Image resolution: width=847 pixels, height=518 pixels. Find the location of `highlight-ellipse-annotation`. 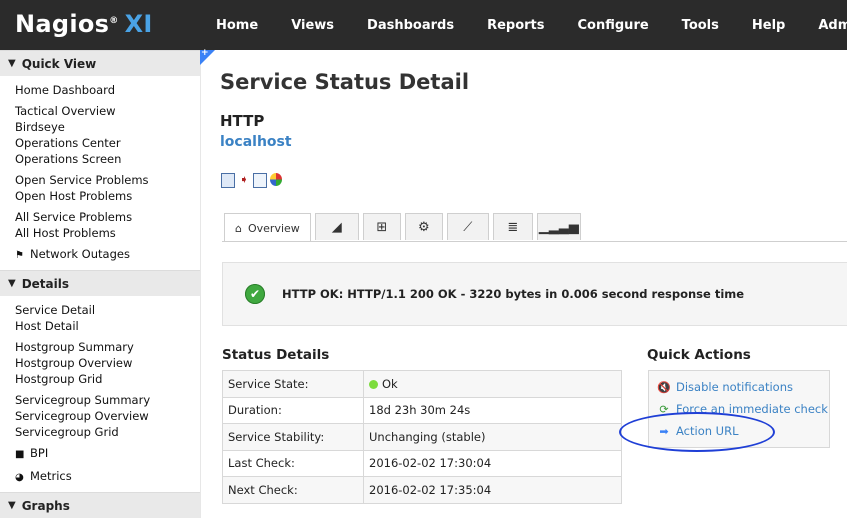

highlight-ellipse-annotation is located at coordinates (697, 432).